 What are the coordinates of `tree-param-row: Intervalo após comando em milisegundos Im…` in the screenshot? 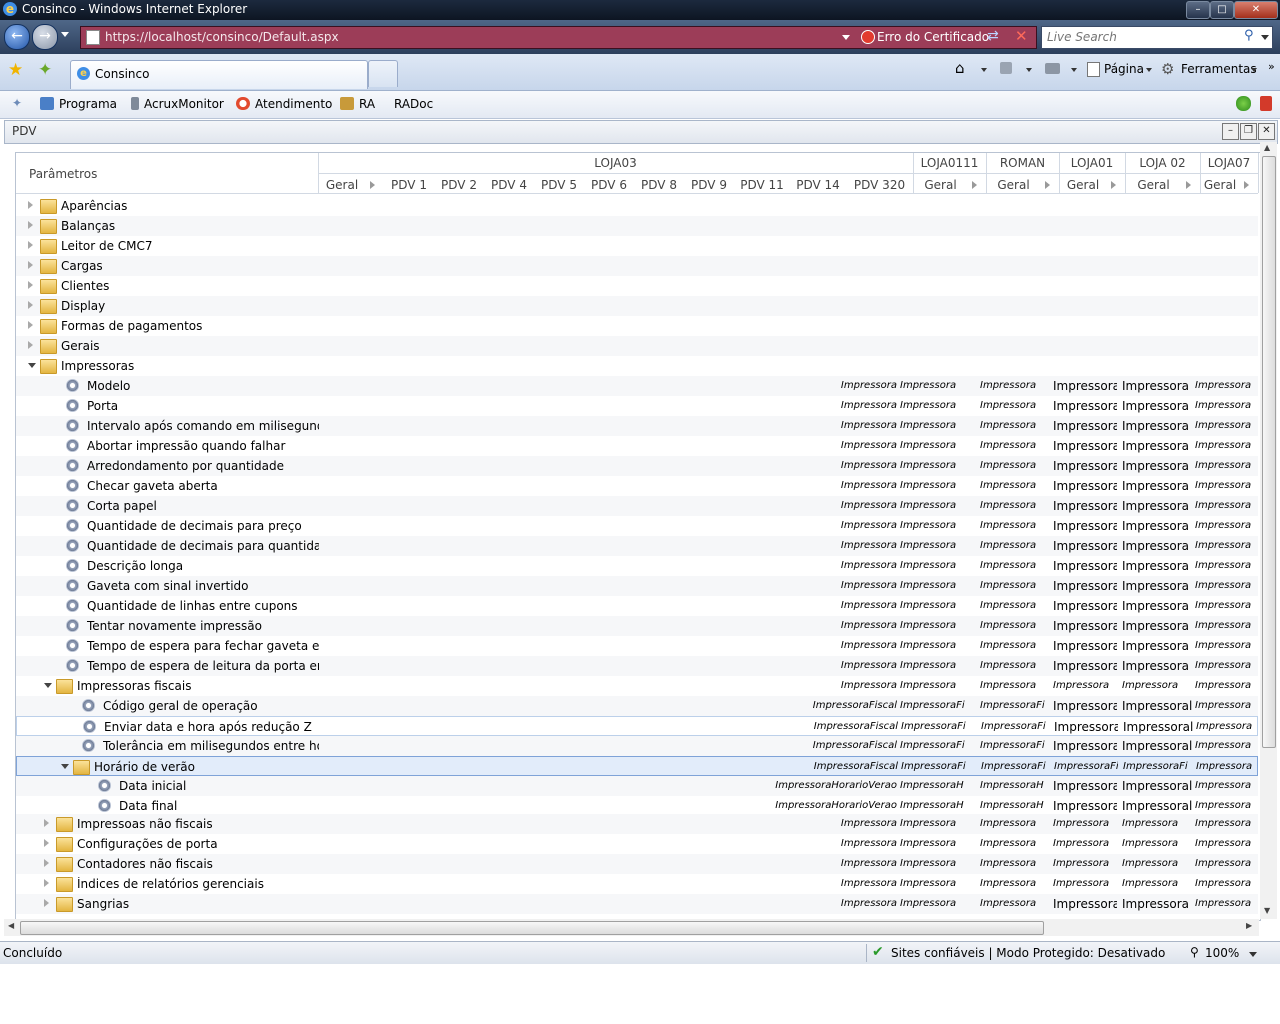 It's located at (637, 426).